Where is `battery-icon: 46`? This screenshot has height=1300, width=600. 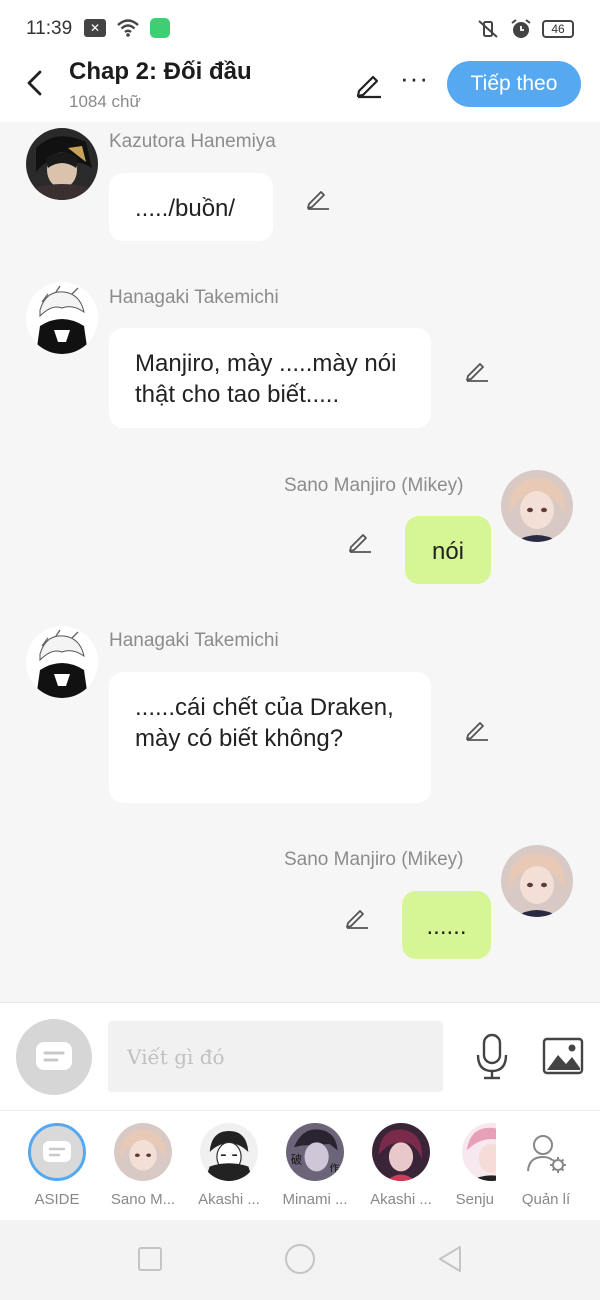 battery-icon: 46 is located at coordinates (558, 29).